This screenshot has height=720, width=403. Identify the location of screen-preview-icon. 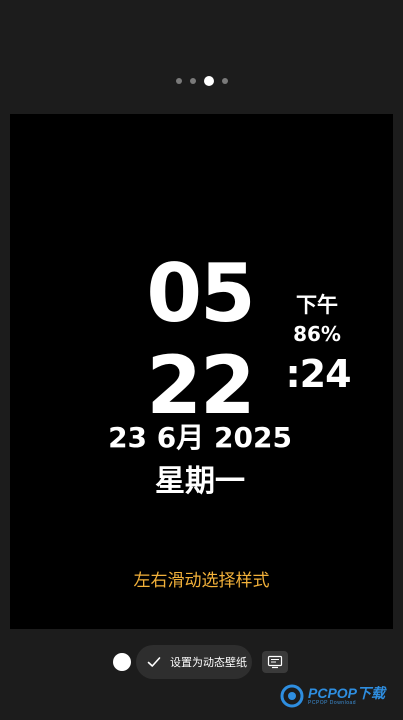
(275, 662).